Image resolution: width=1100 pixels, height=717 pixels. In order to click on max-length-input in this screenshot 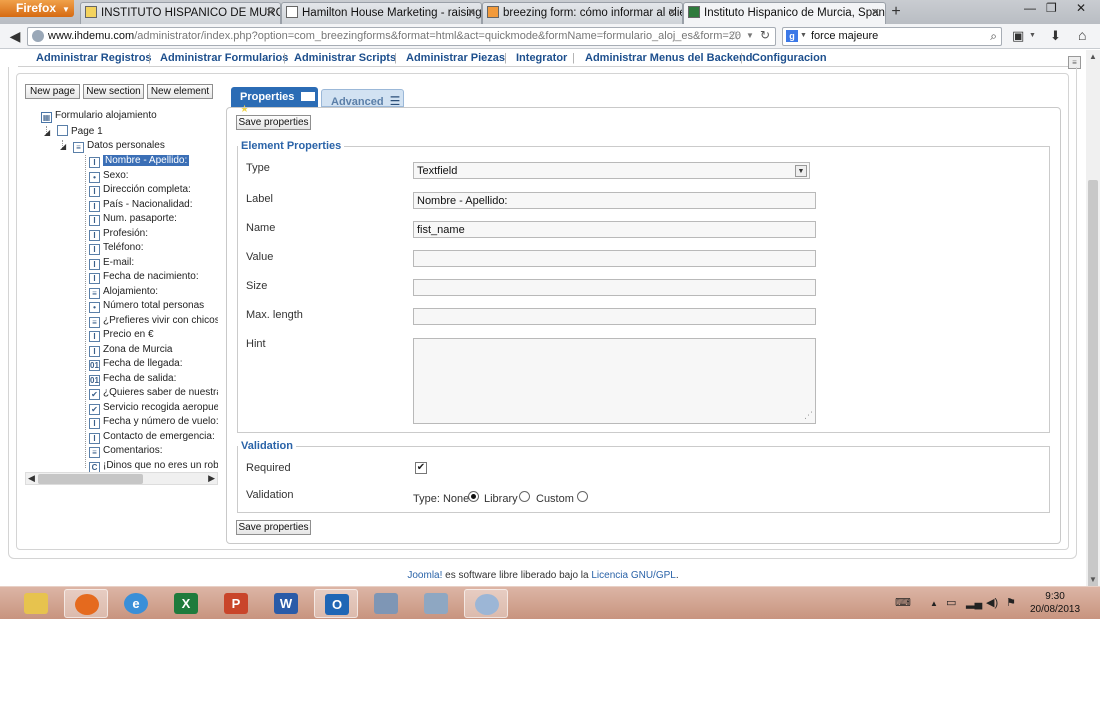, I will do `click(614, 316)`.